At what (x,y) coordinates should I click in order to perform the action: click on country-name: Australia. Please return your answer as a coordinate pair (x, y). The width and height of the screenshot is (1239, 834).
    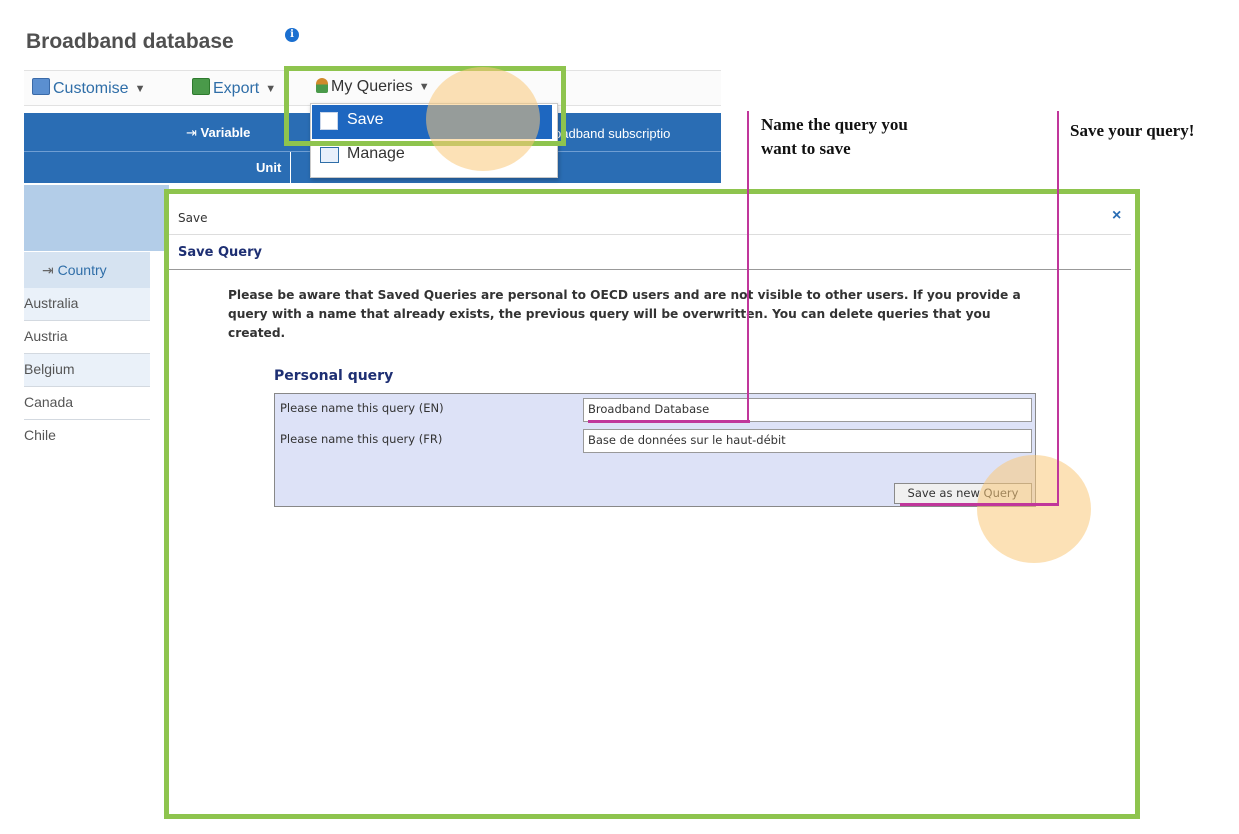
    Looking at the image, I should click on (51, 303).